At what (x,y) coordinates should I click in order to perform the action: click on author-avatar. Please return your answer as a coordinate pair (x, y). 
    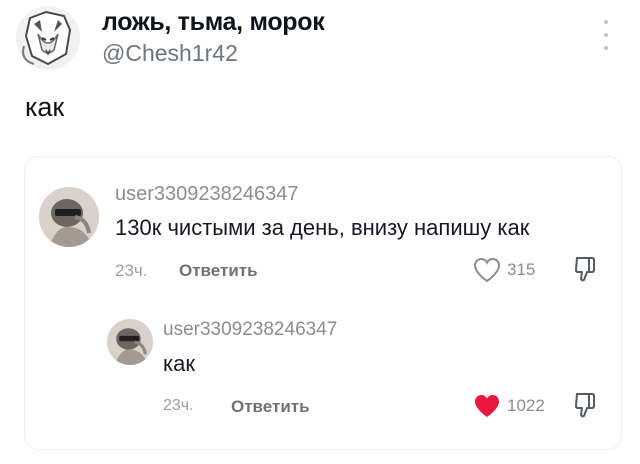
    Looking at the image, I should click on (48, 38).